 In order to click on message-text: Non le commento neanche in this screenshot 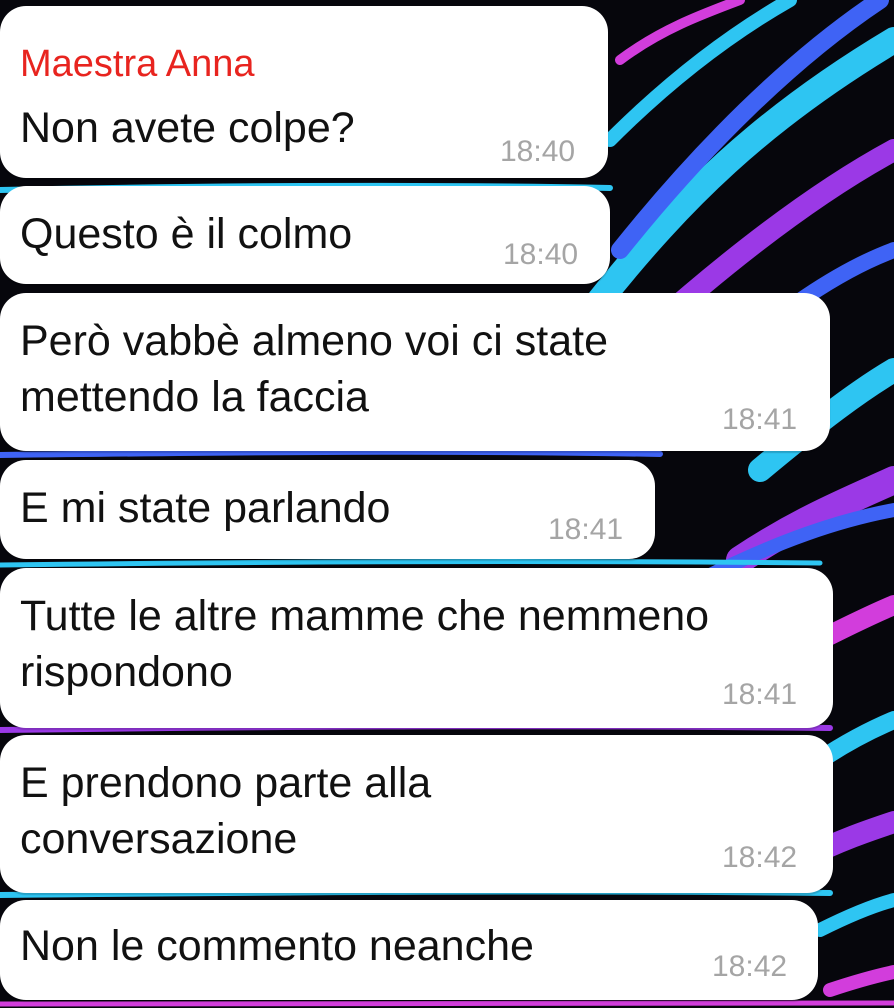, I will do `click(277, 946)`.